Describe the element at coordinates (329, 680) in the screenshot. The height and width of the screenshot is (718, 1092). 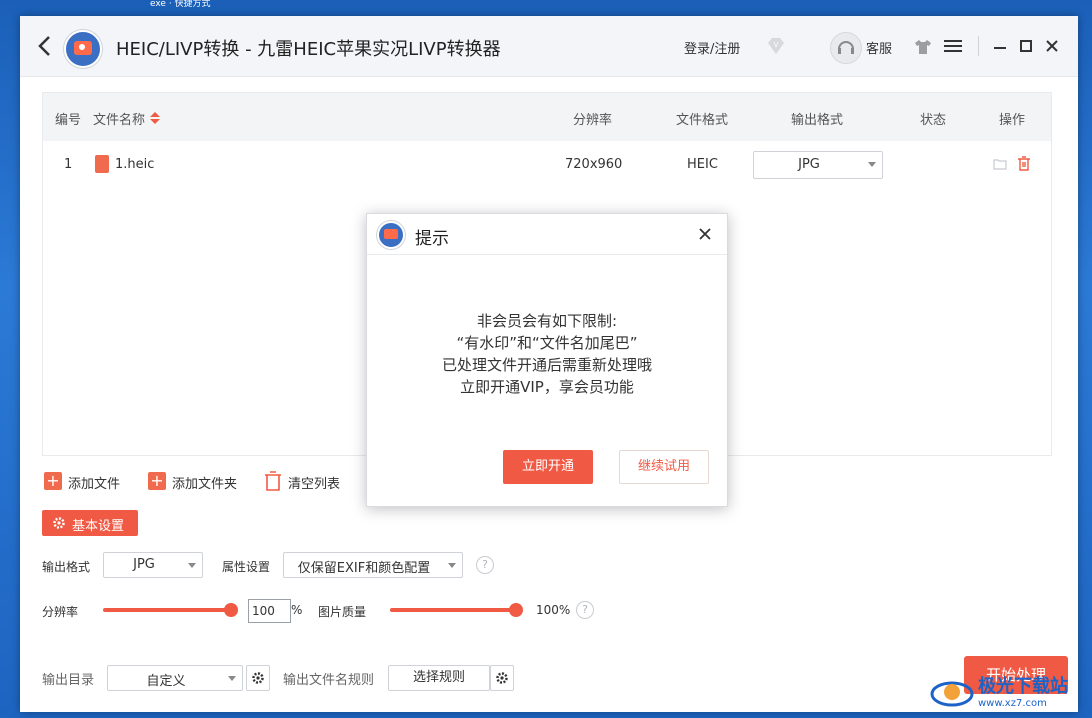
I see `filename-rule-label: 输出文件名规则` at that location.